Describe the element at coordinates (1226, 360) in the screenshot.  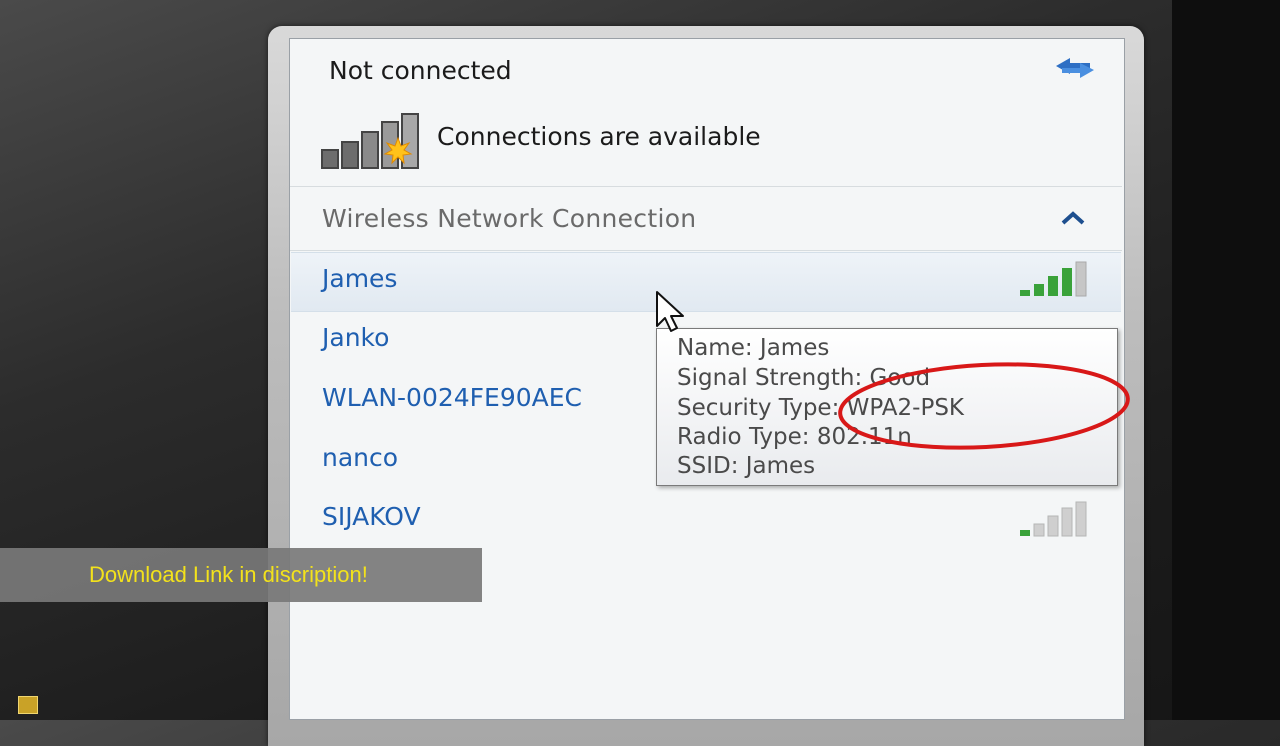
I see `background-right` at that location.